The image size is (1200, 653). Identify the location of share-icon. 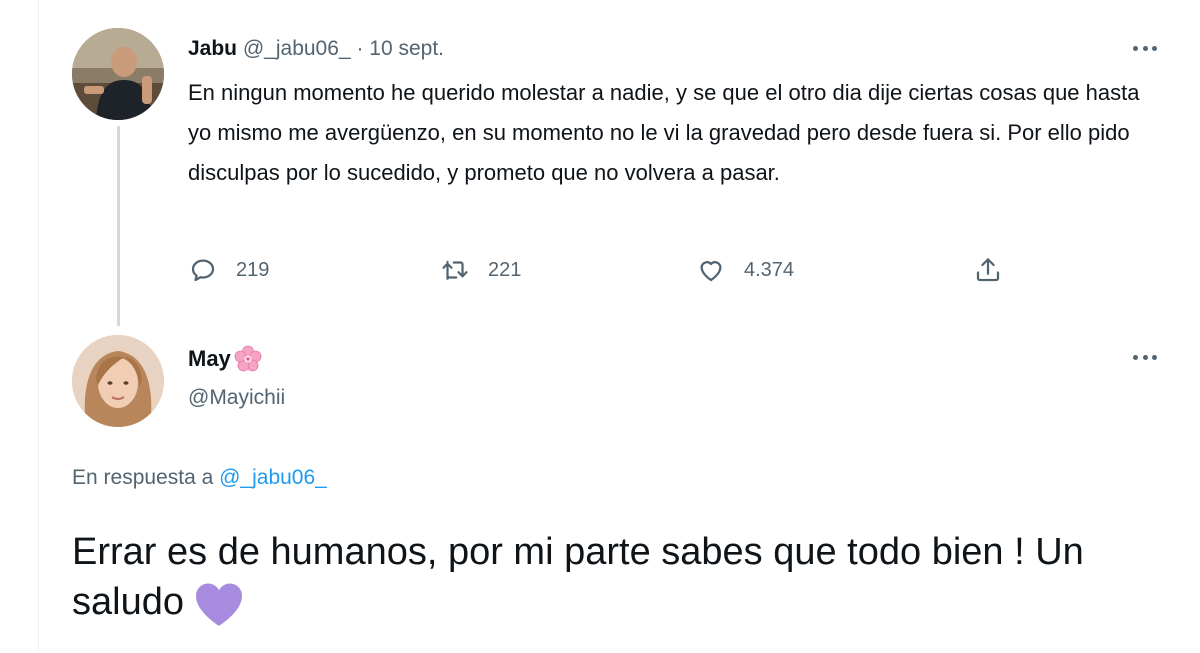
(988, 270).